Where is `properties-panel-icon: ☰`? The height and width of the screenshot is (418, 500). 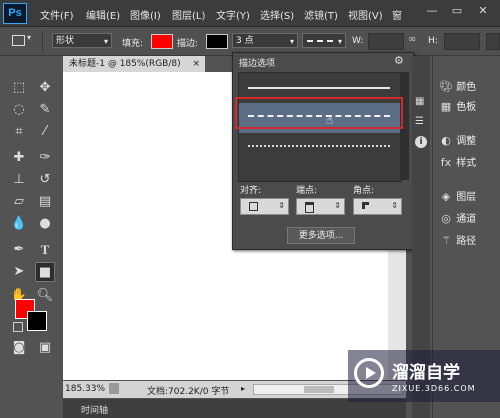 properties-panel-icon: ☰ is located at coordinates (421, 122).